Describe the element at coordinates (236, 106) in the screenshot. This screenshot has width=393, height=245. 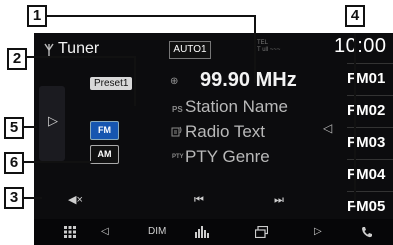
I see `station-name: Station Name` at that location.